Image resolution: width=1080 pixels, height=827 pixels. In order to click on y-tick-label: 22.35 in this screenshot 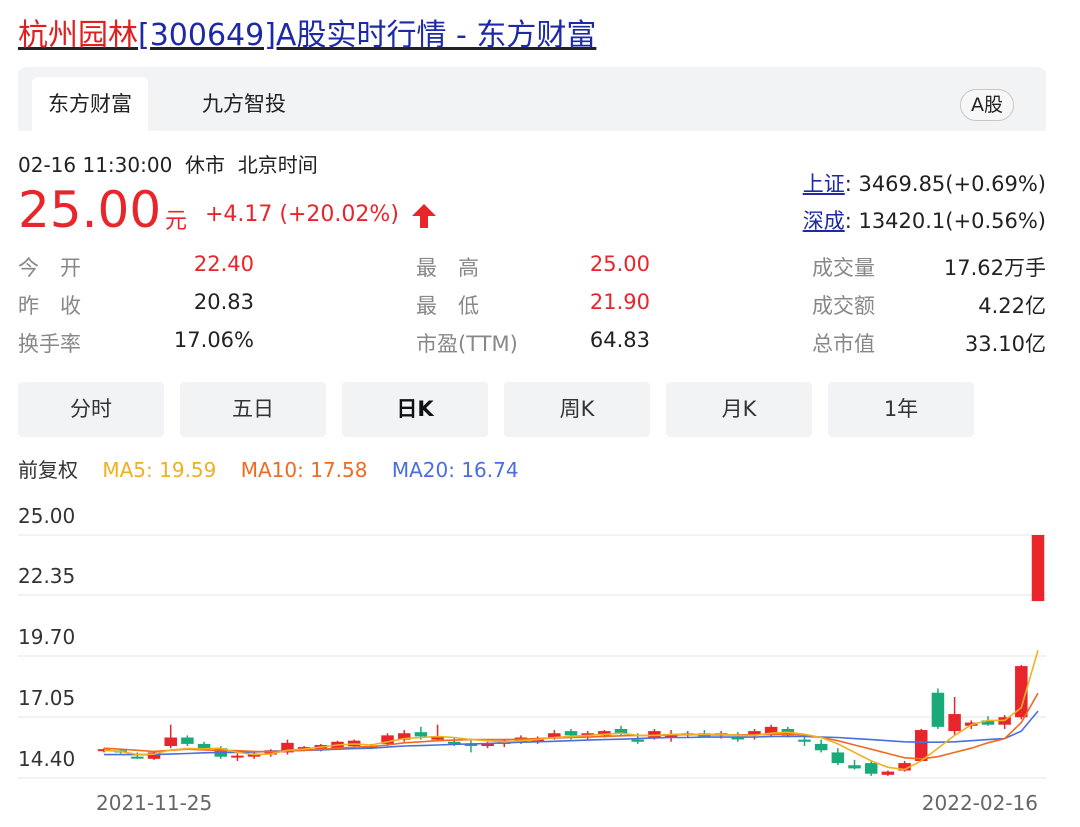, I will do `click(46, 576)`.